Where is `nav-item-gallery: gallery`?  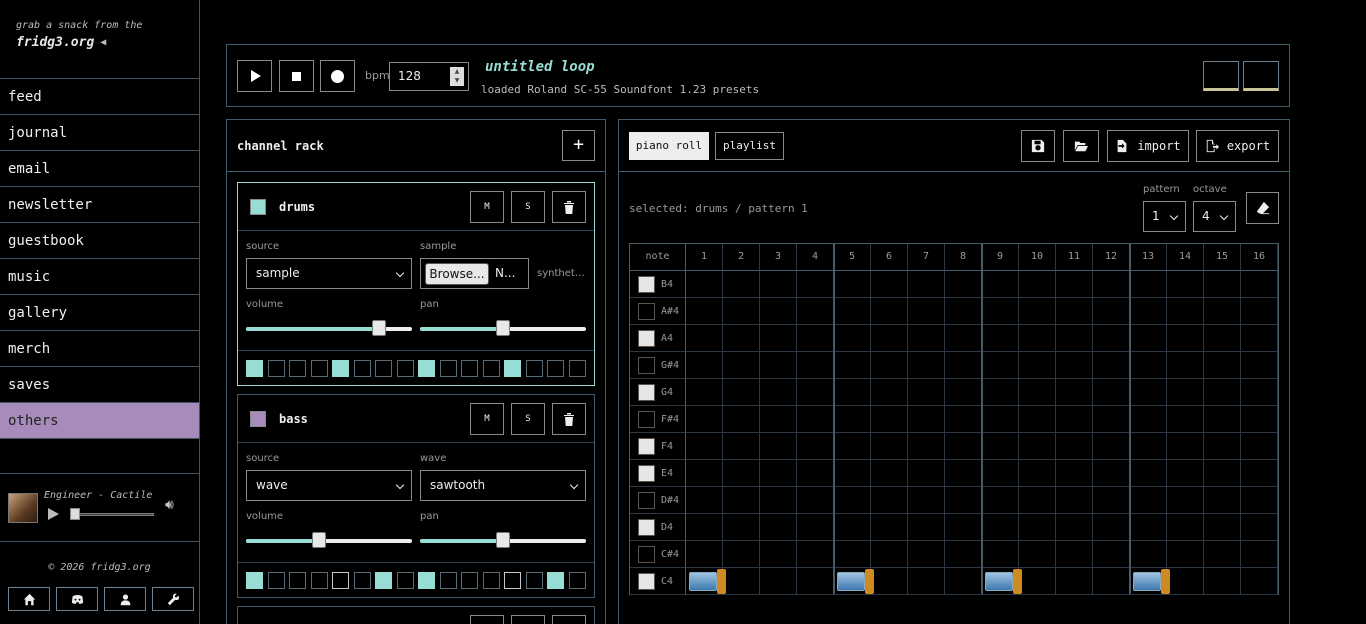
nav-item-gallery: gallery is located at coordinates (99, 313).